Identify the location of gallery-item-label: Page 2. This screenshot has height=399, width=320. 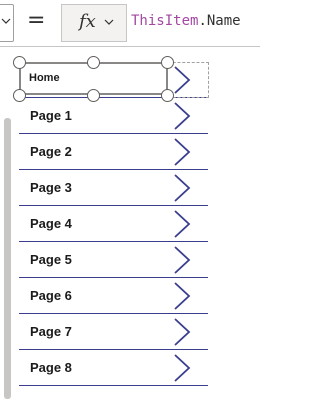
(51, 151).